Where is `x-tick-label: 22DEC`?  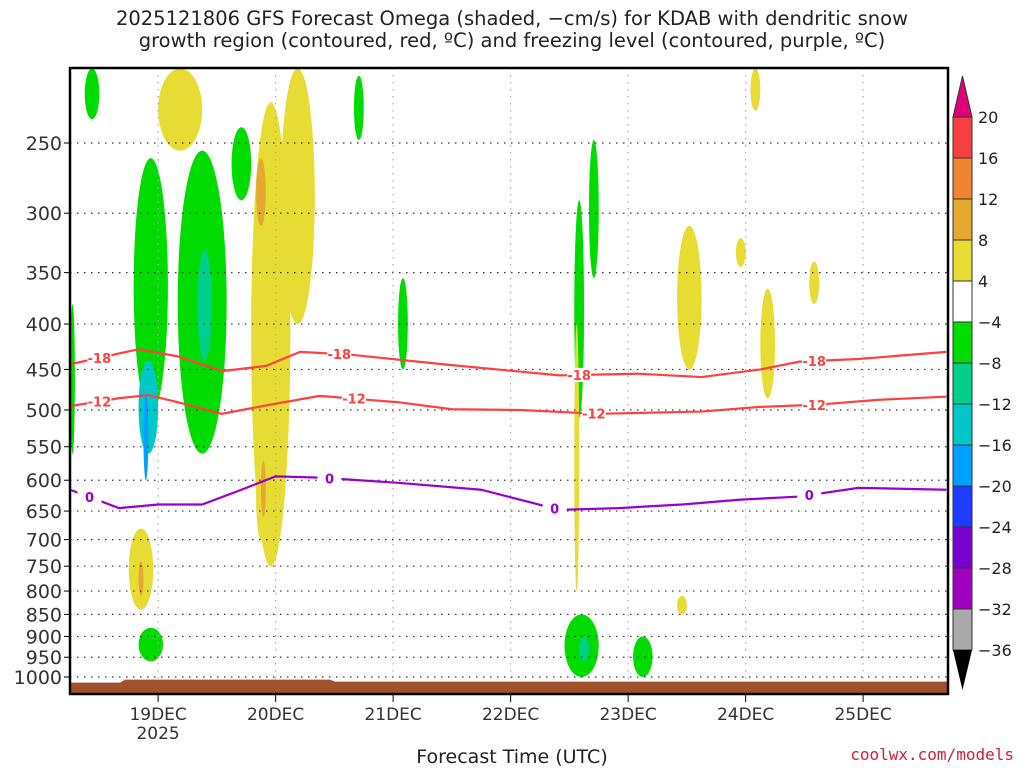
x-tick-label: 22DEC is located at coordinates (510, 715).